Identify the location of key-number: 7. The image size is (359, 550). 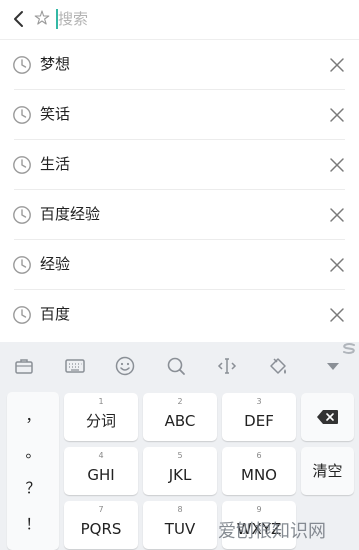
(101, 509).